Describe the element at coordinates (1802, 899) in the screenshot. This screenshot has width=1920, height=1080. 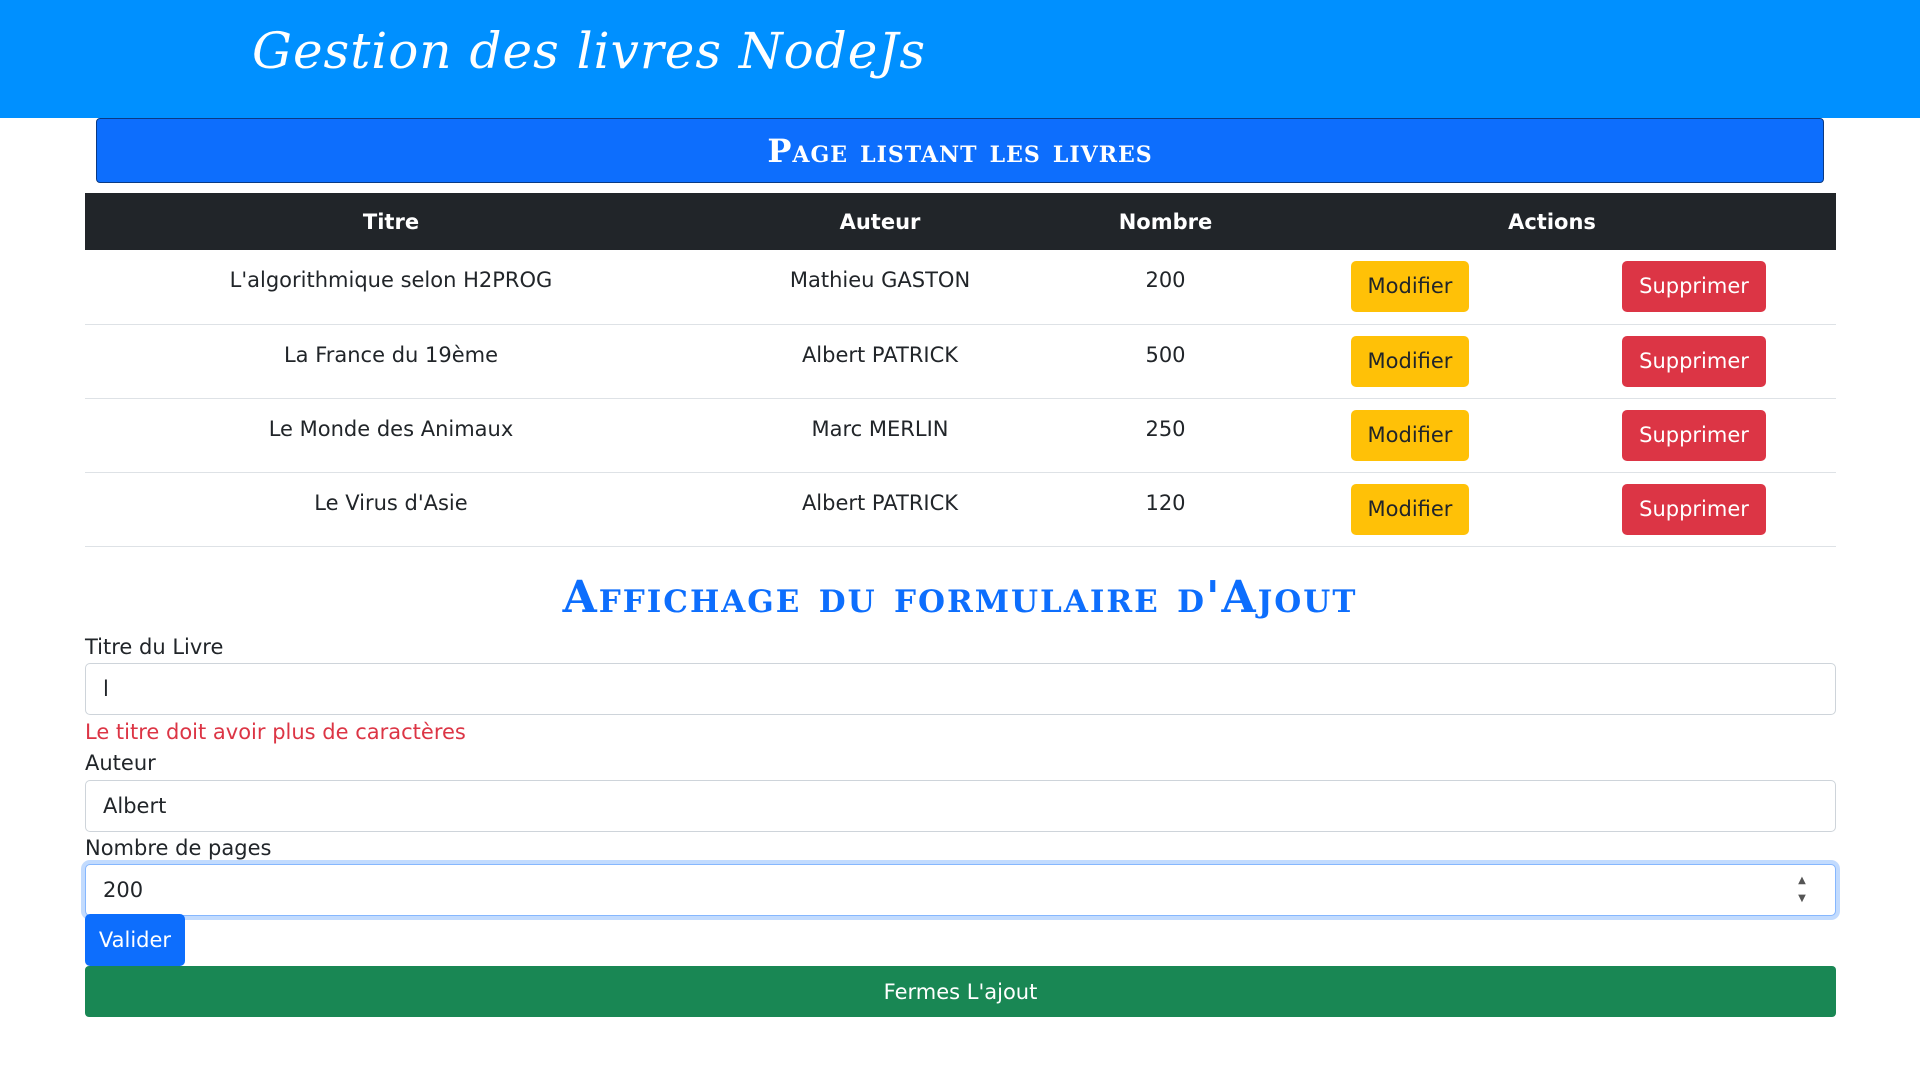
I see `stepper-down-icon: ▼` at that location.